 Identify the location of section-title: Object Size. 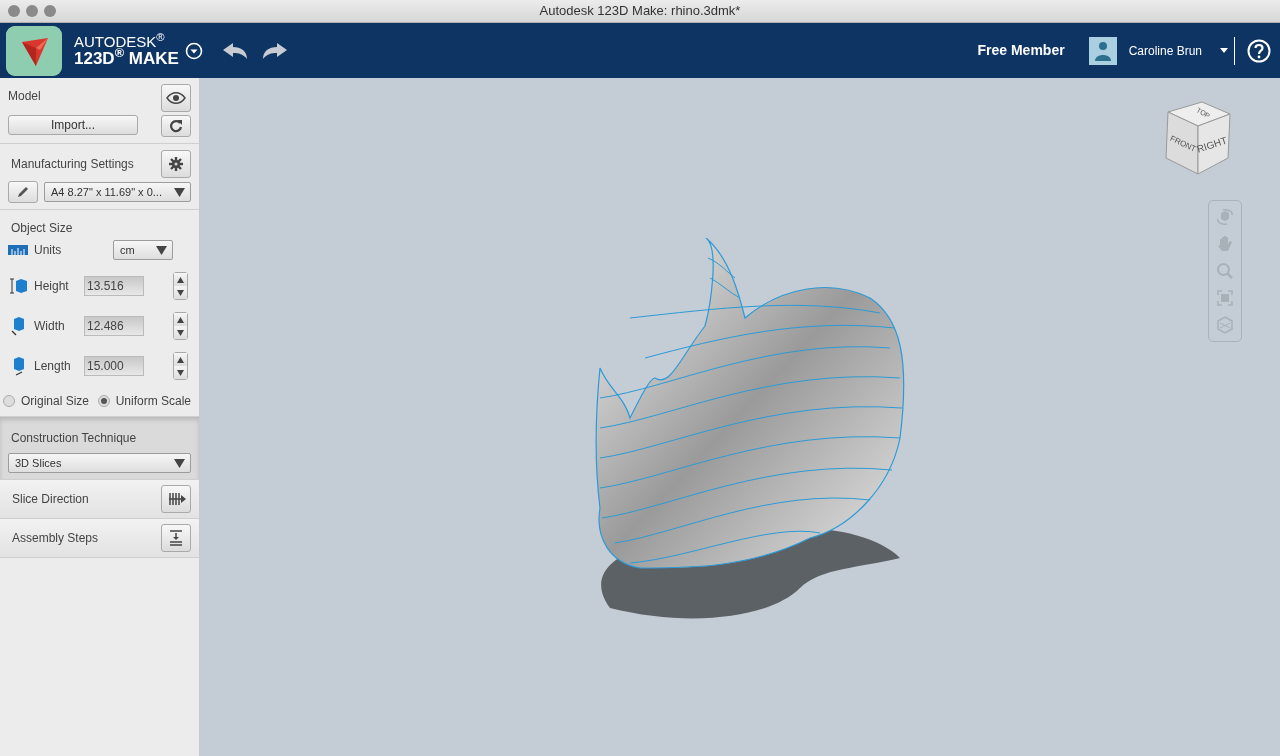
(42, 228).